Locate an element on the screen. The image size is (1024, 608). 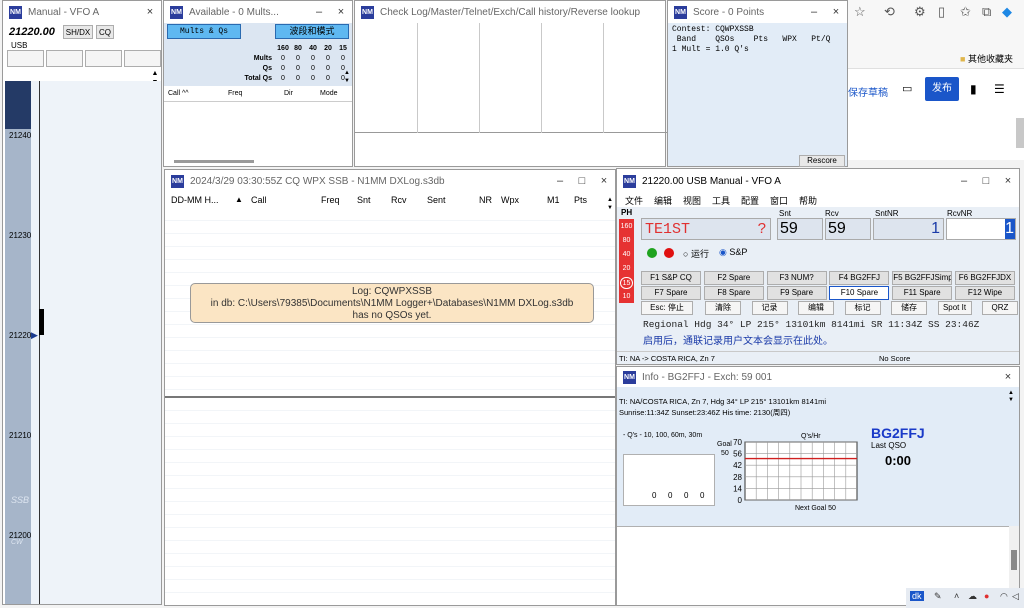
rcvnr-input: 1 is located at coordinates (981, 229).